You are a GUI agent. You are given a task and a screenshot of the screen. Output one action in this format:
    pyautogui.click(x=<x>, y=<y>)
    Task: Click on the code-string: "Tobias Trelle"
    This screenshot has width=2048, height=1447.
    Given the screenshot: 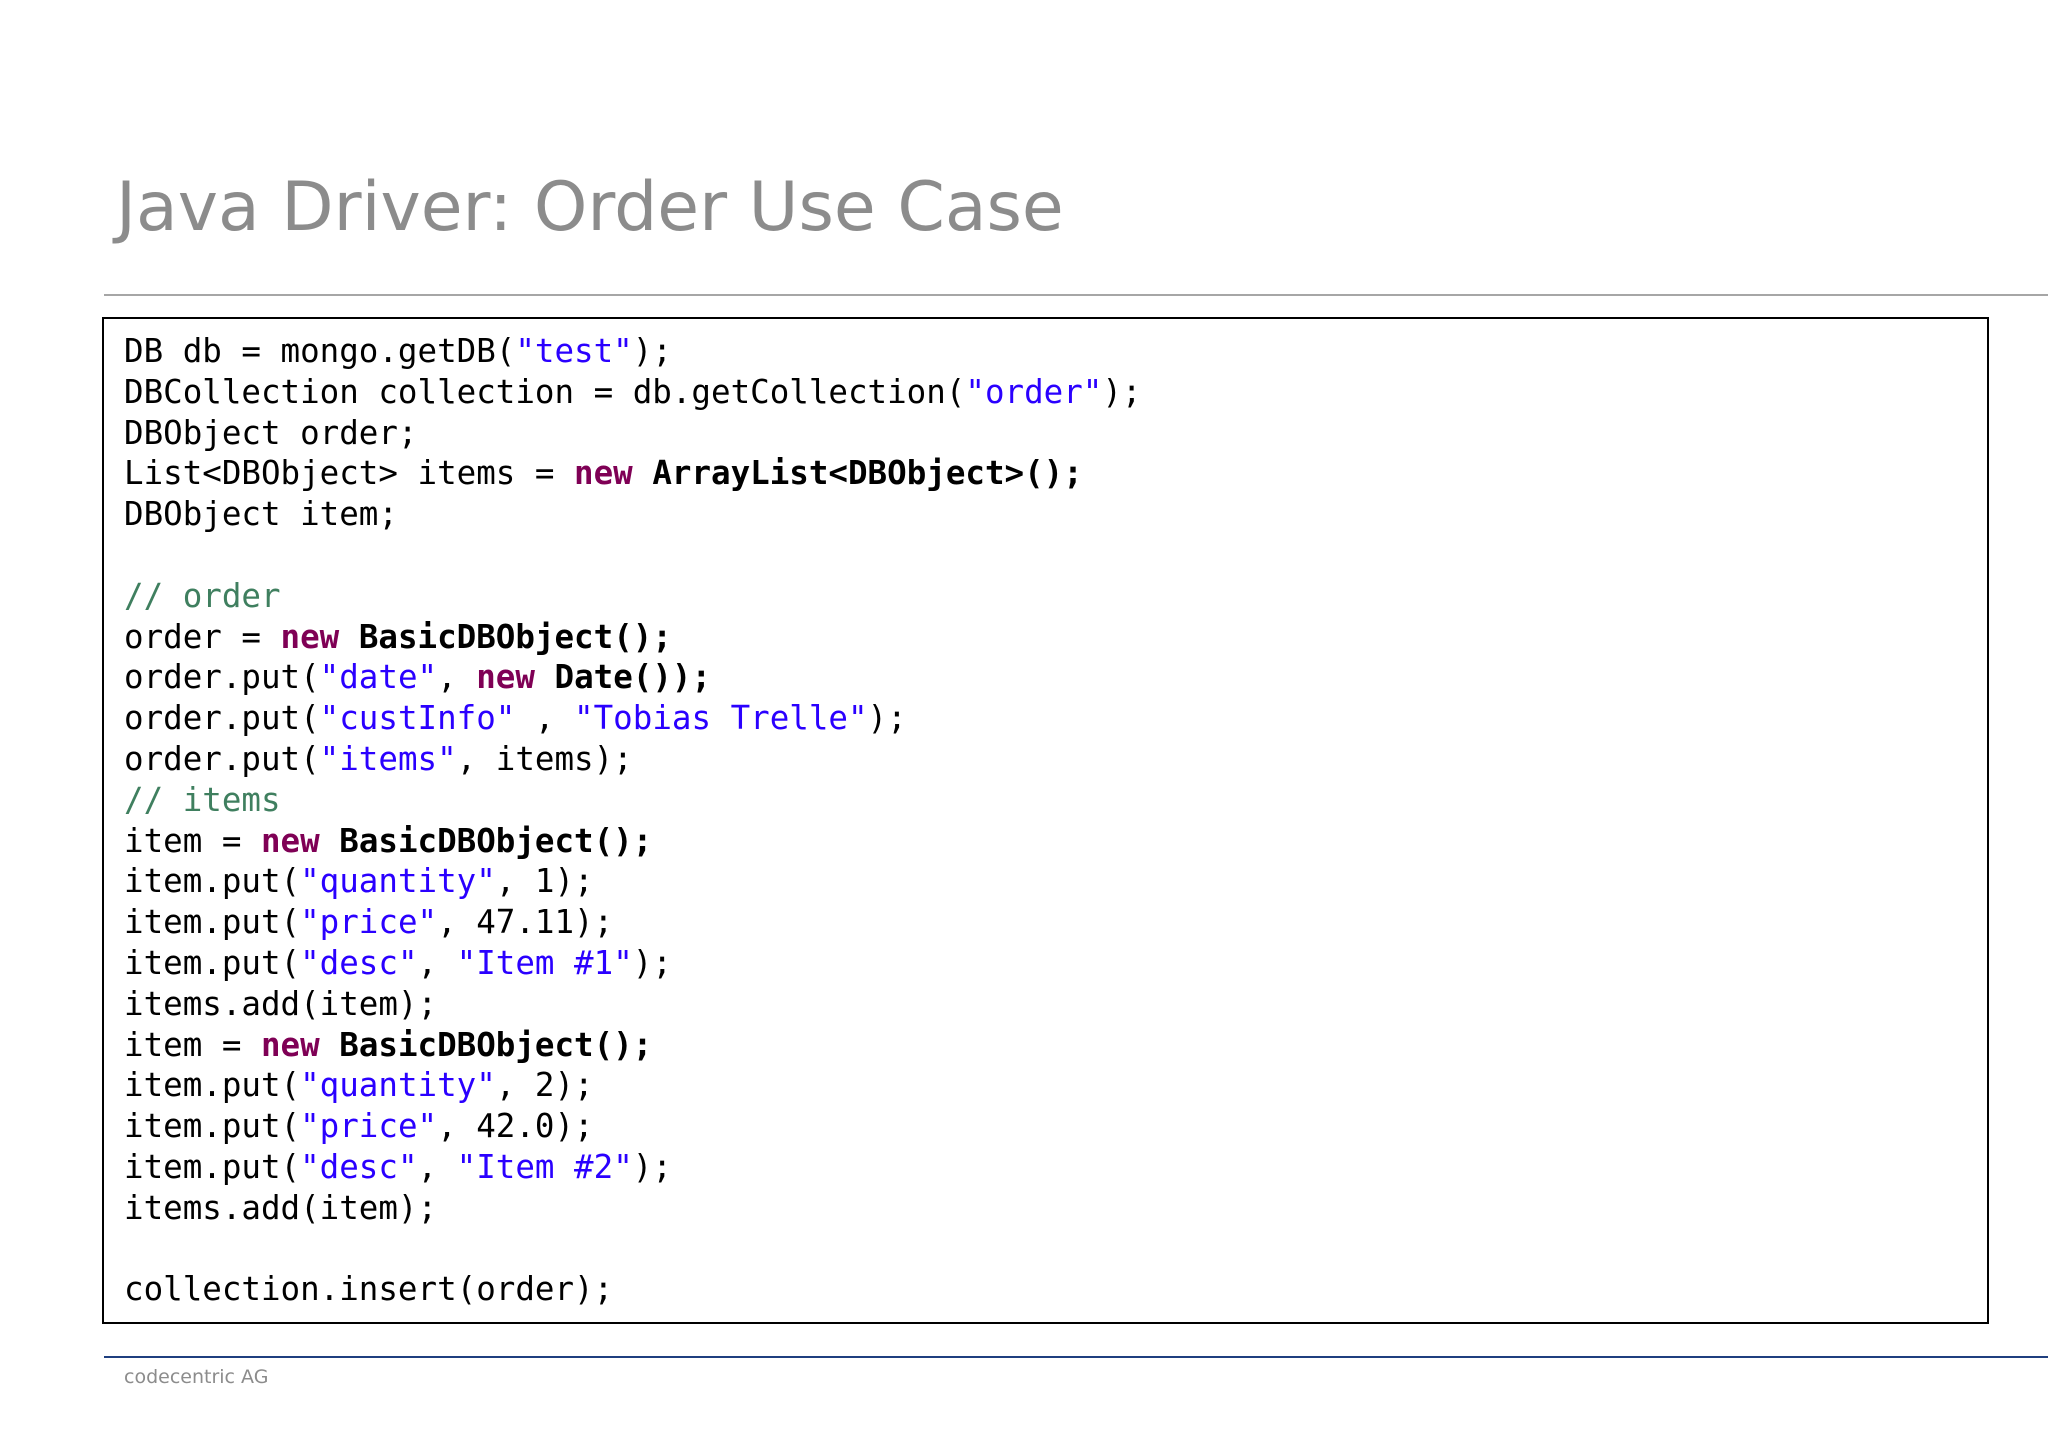 What is the action you would take?
    pyautogui.click(x=721, y=718)
    